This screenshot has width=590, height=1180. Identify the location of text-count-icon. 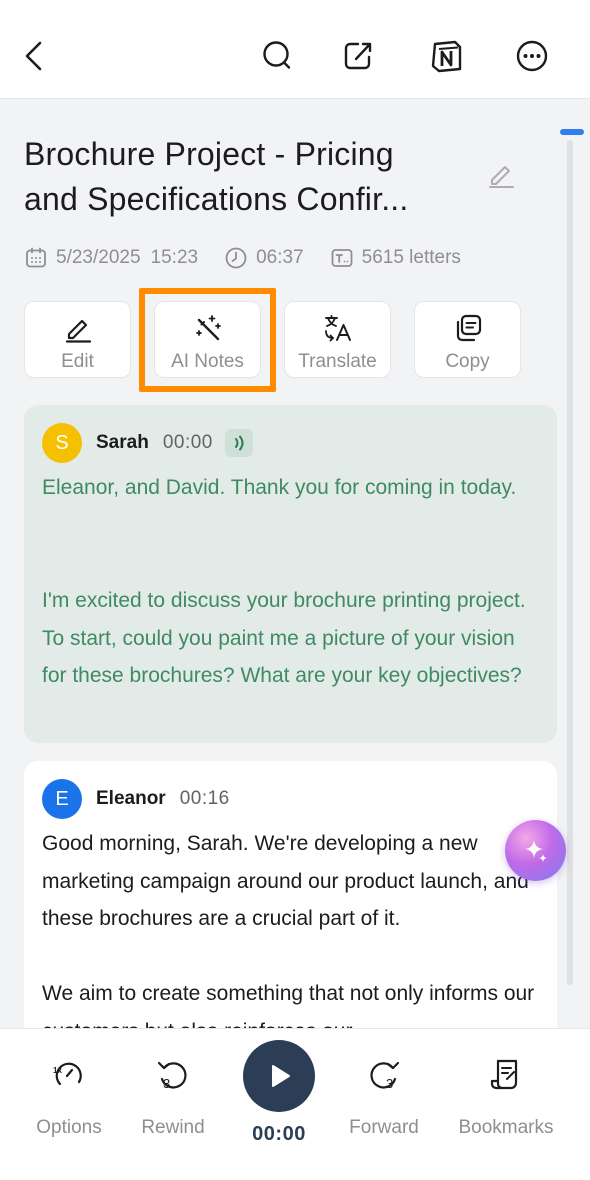
(342, 258).